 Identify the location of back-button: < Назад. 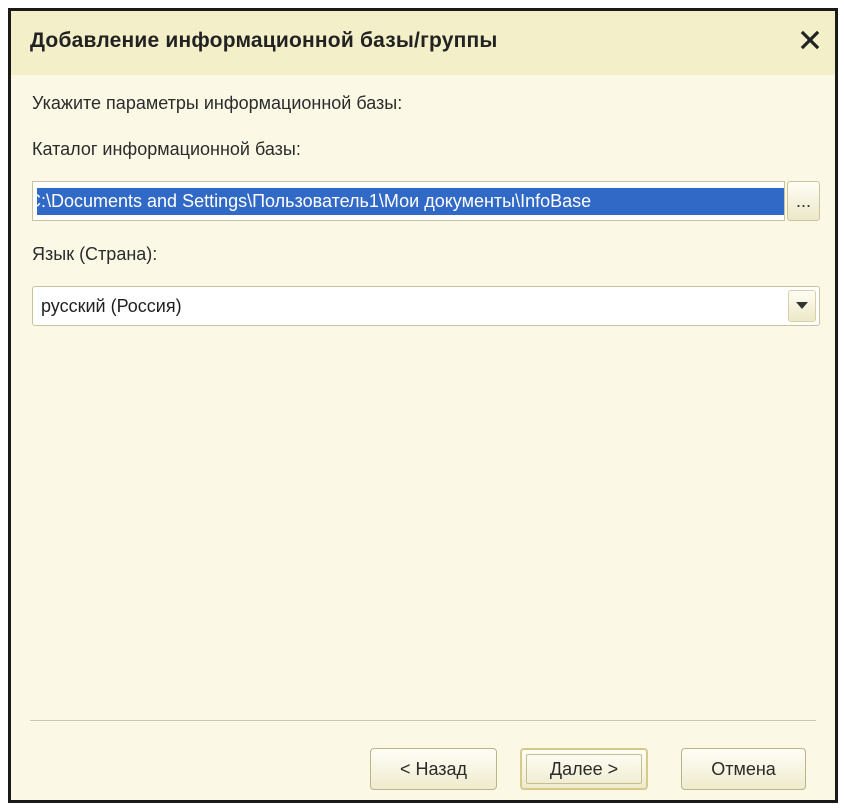
(433, 769).